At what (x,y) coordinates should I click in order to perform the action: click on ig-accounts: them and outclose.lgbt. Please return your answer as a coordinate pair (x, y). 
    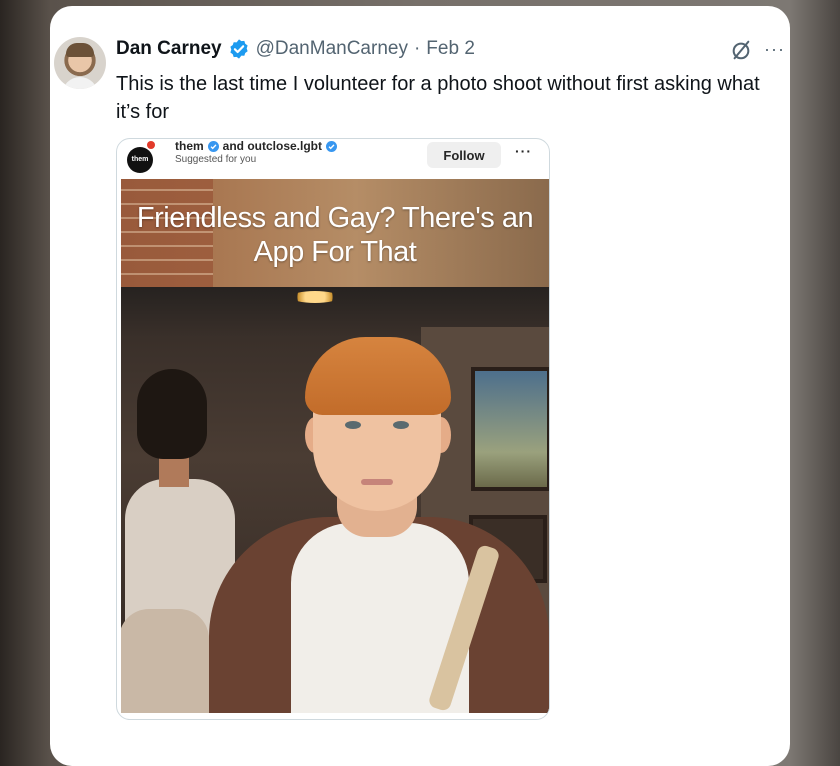
    Looking at the image, I should click on (256, 146).